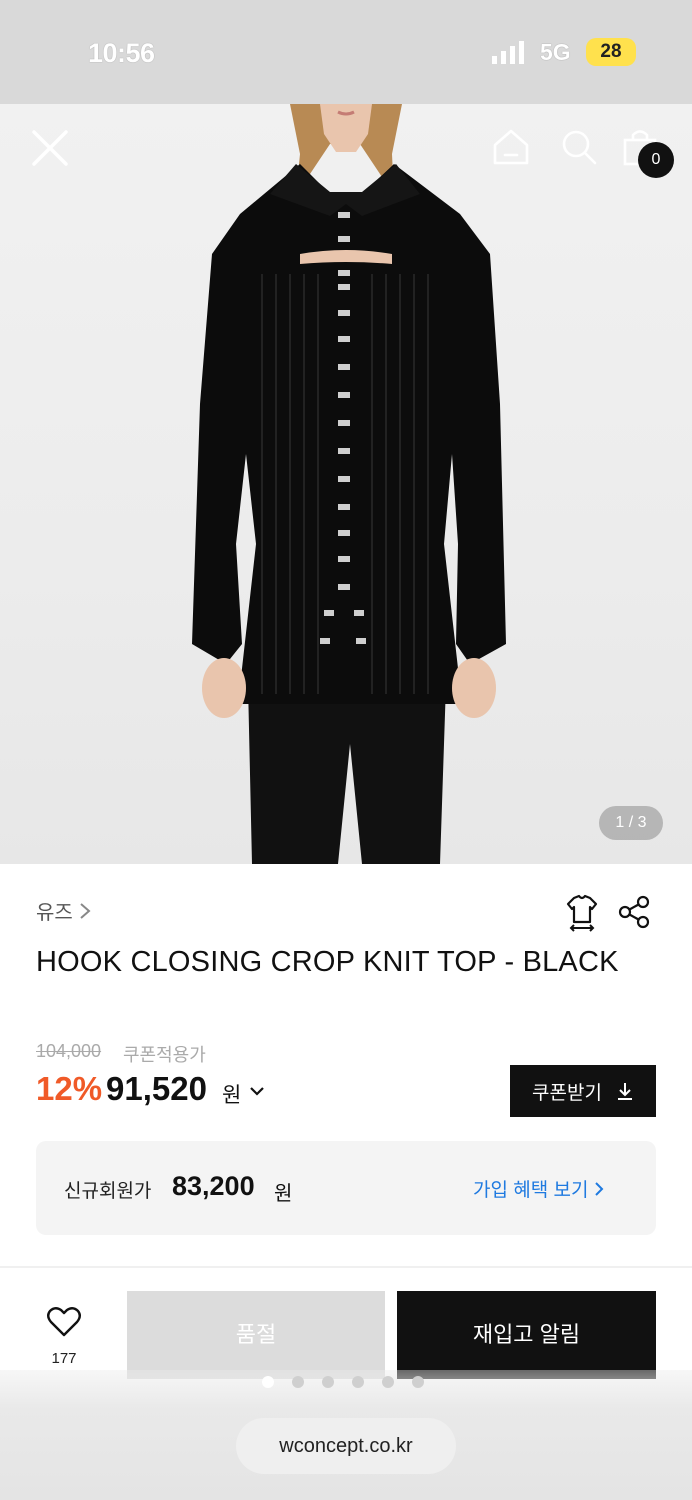 The width and height of the screenshot is (692, 1500). What do you see at coordinates (283, 1194) in the screenshot?
I see `member-currency: 원` at bounding box center [283, 1194].